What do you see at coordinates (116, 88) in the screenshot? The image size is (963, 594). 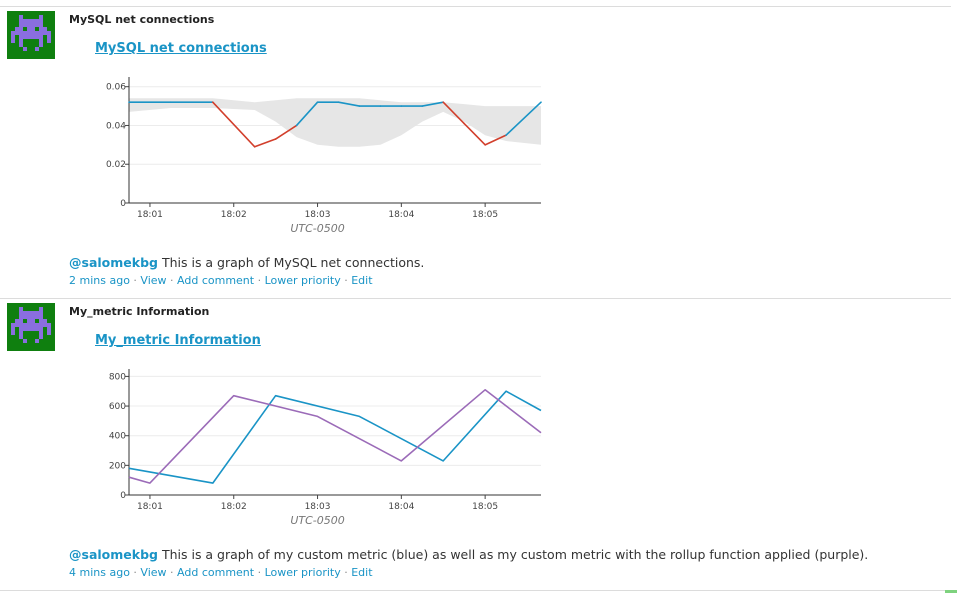 I see `y-tick-label: 0.06` at bounding box center [116, 88].